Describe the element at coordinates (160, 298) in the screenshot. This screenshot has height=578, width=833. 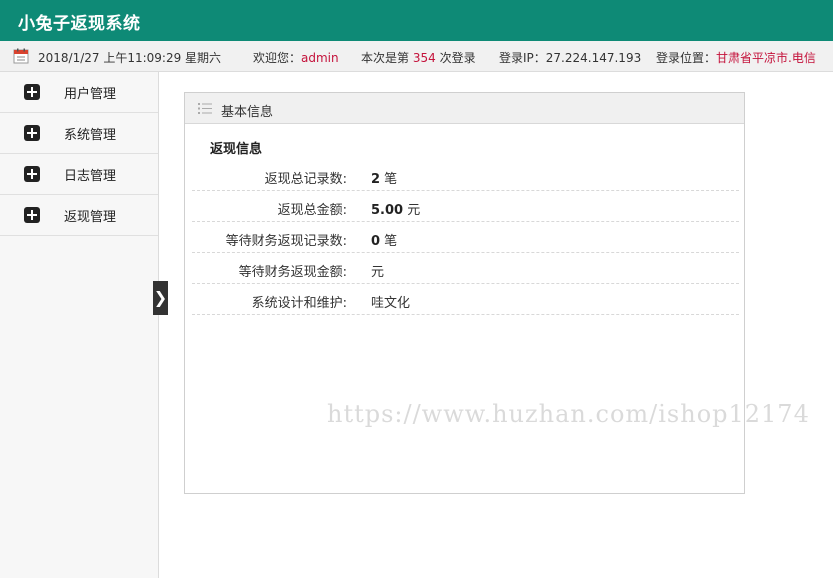
I see `sidebar-collapse-toggle: ❯` at that location.